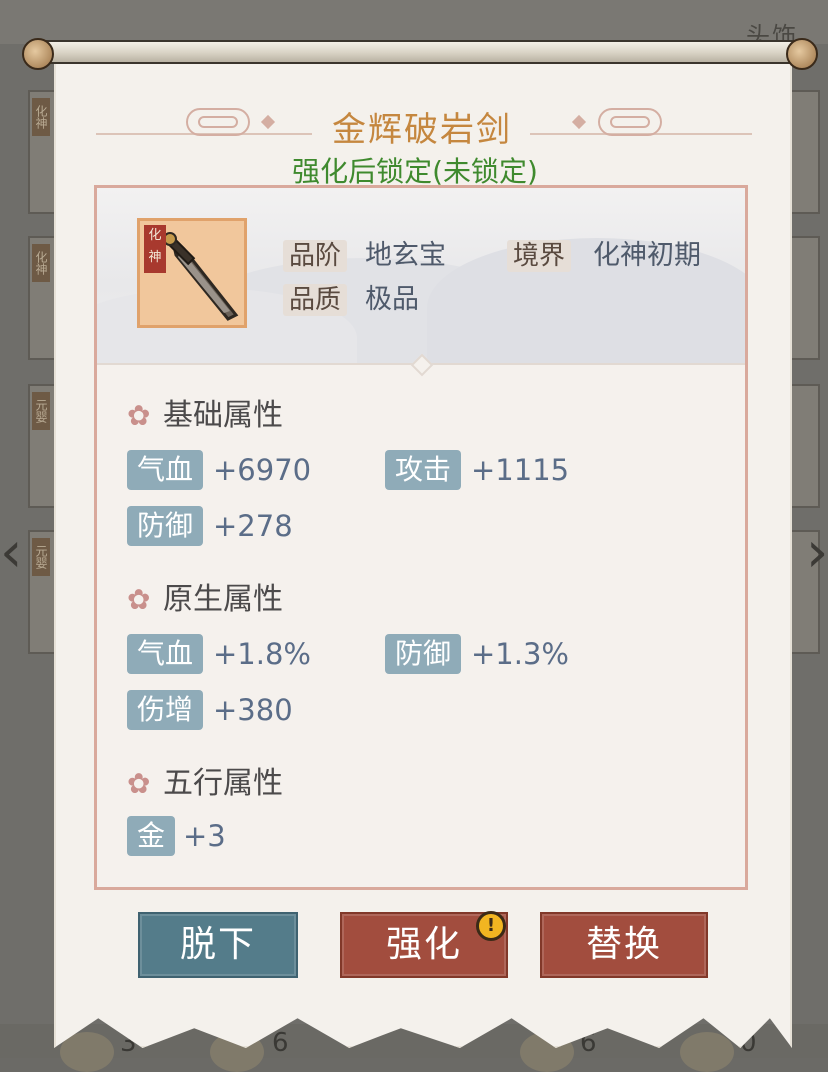  Describe the element at coordinates (262, 470) in the screenshot. I see `stat-value-hp: +6970` at that location.